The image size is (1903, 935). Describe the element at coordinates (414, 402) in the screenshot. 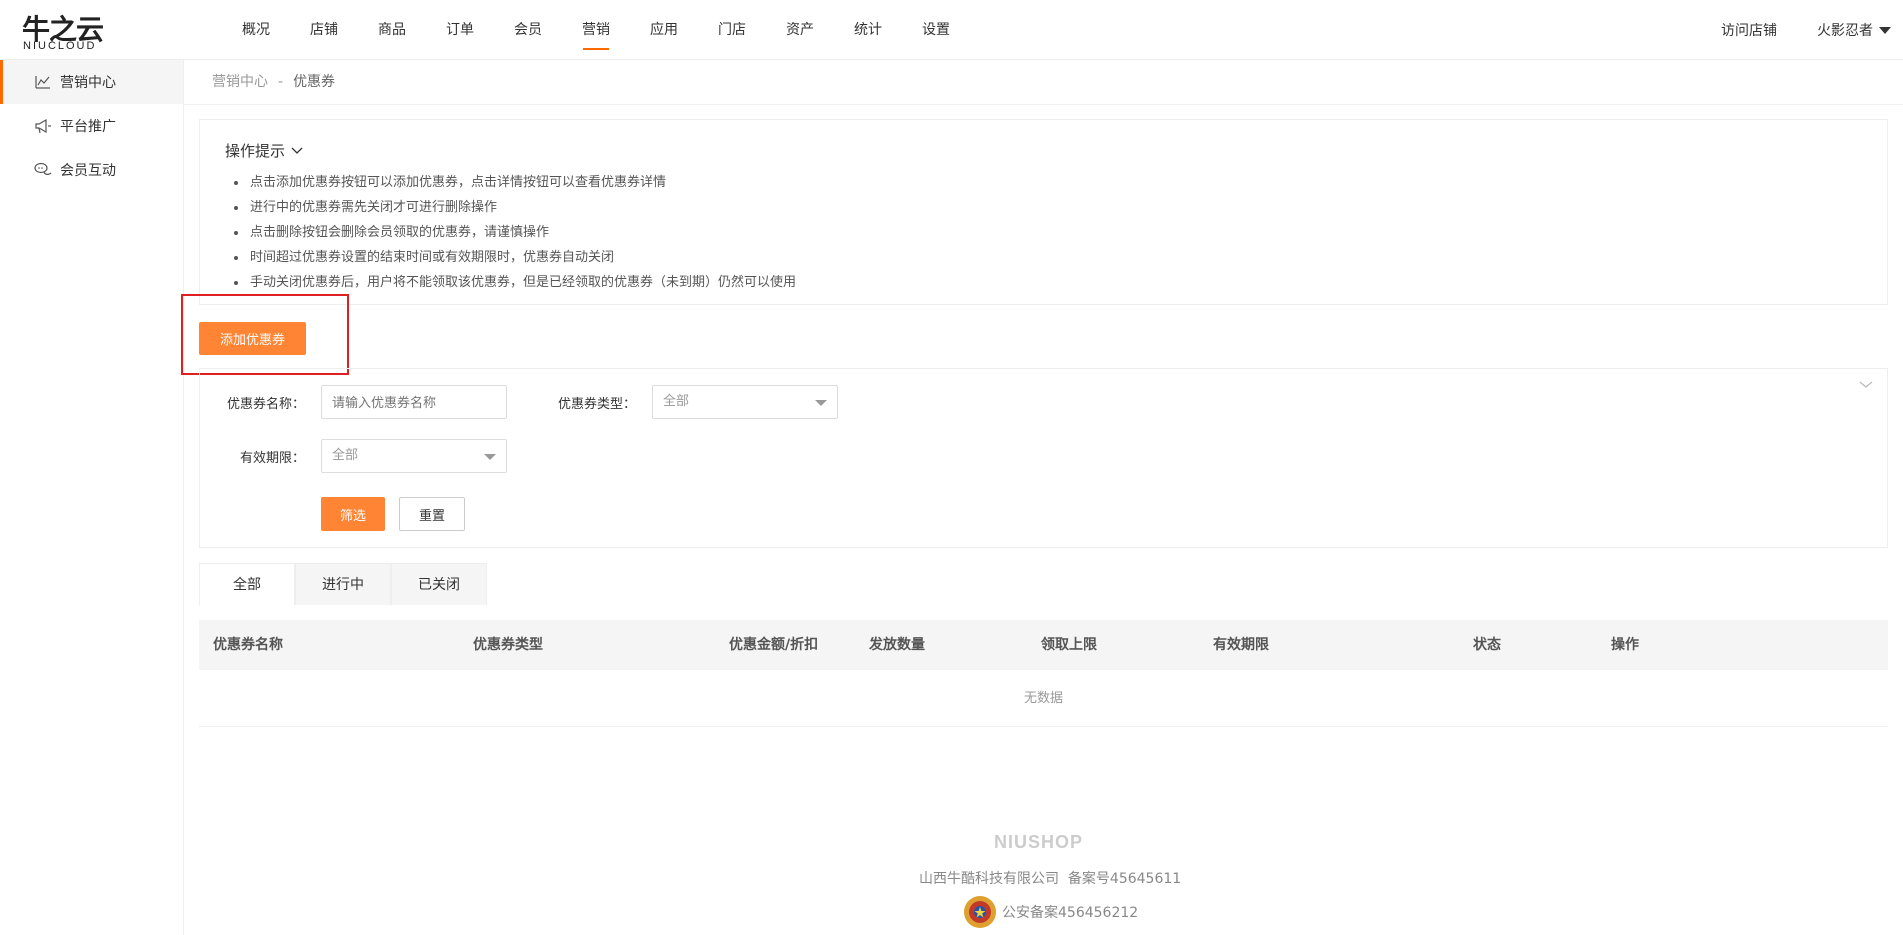

I see `coupon-name-input` at that location.